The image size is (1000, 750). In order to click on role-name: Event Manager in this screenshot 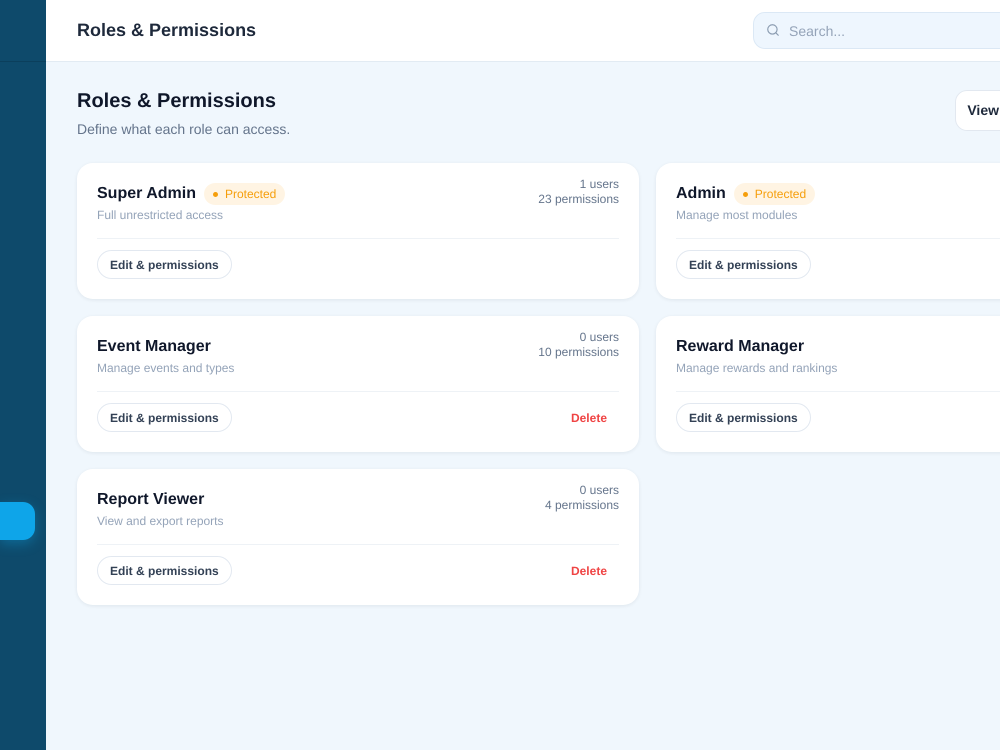, I will do `click(154, 347)`.